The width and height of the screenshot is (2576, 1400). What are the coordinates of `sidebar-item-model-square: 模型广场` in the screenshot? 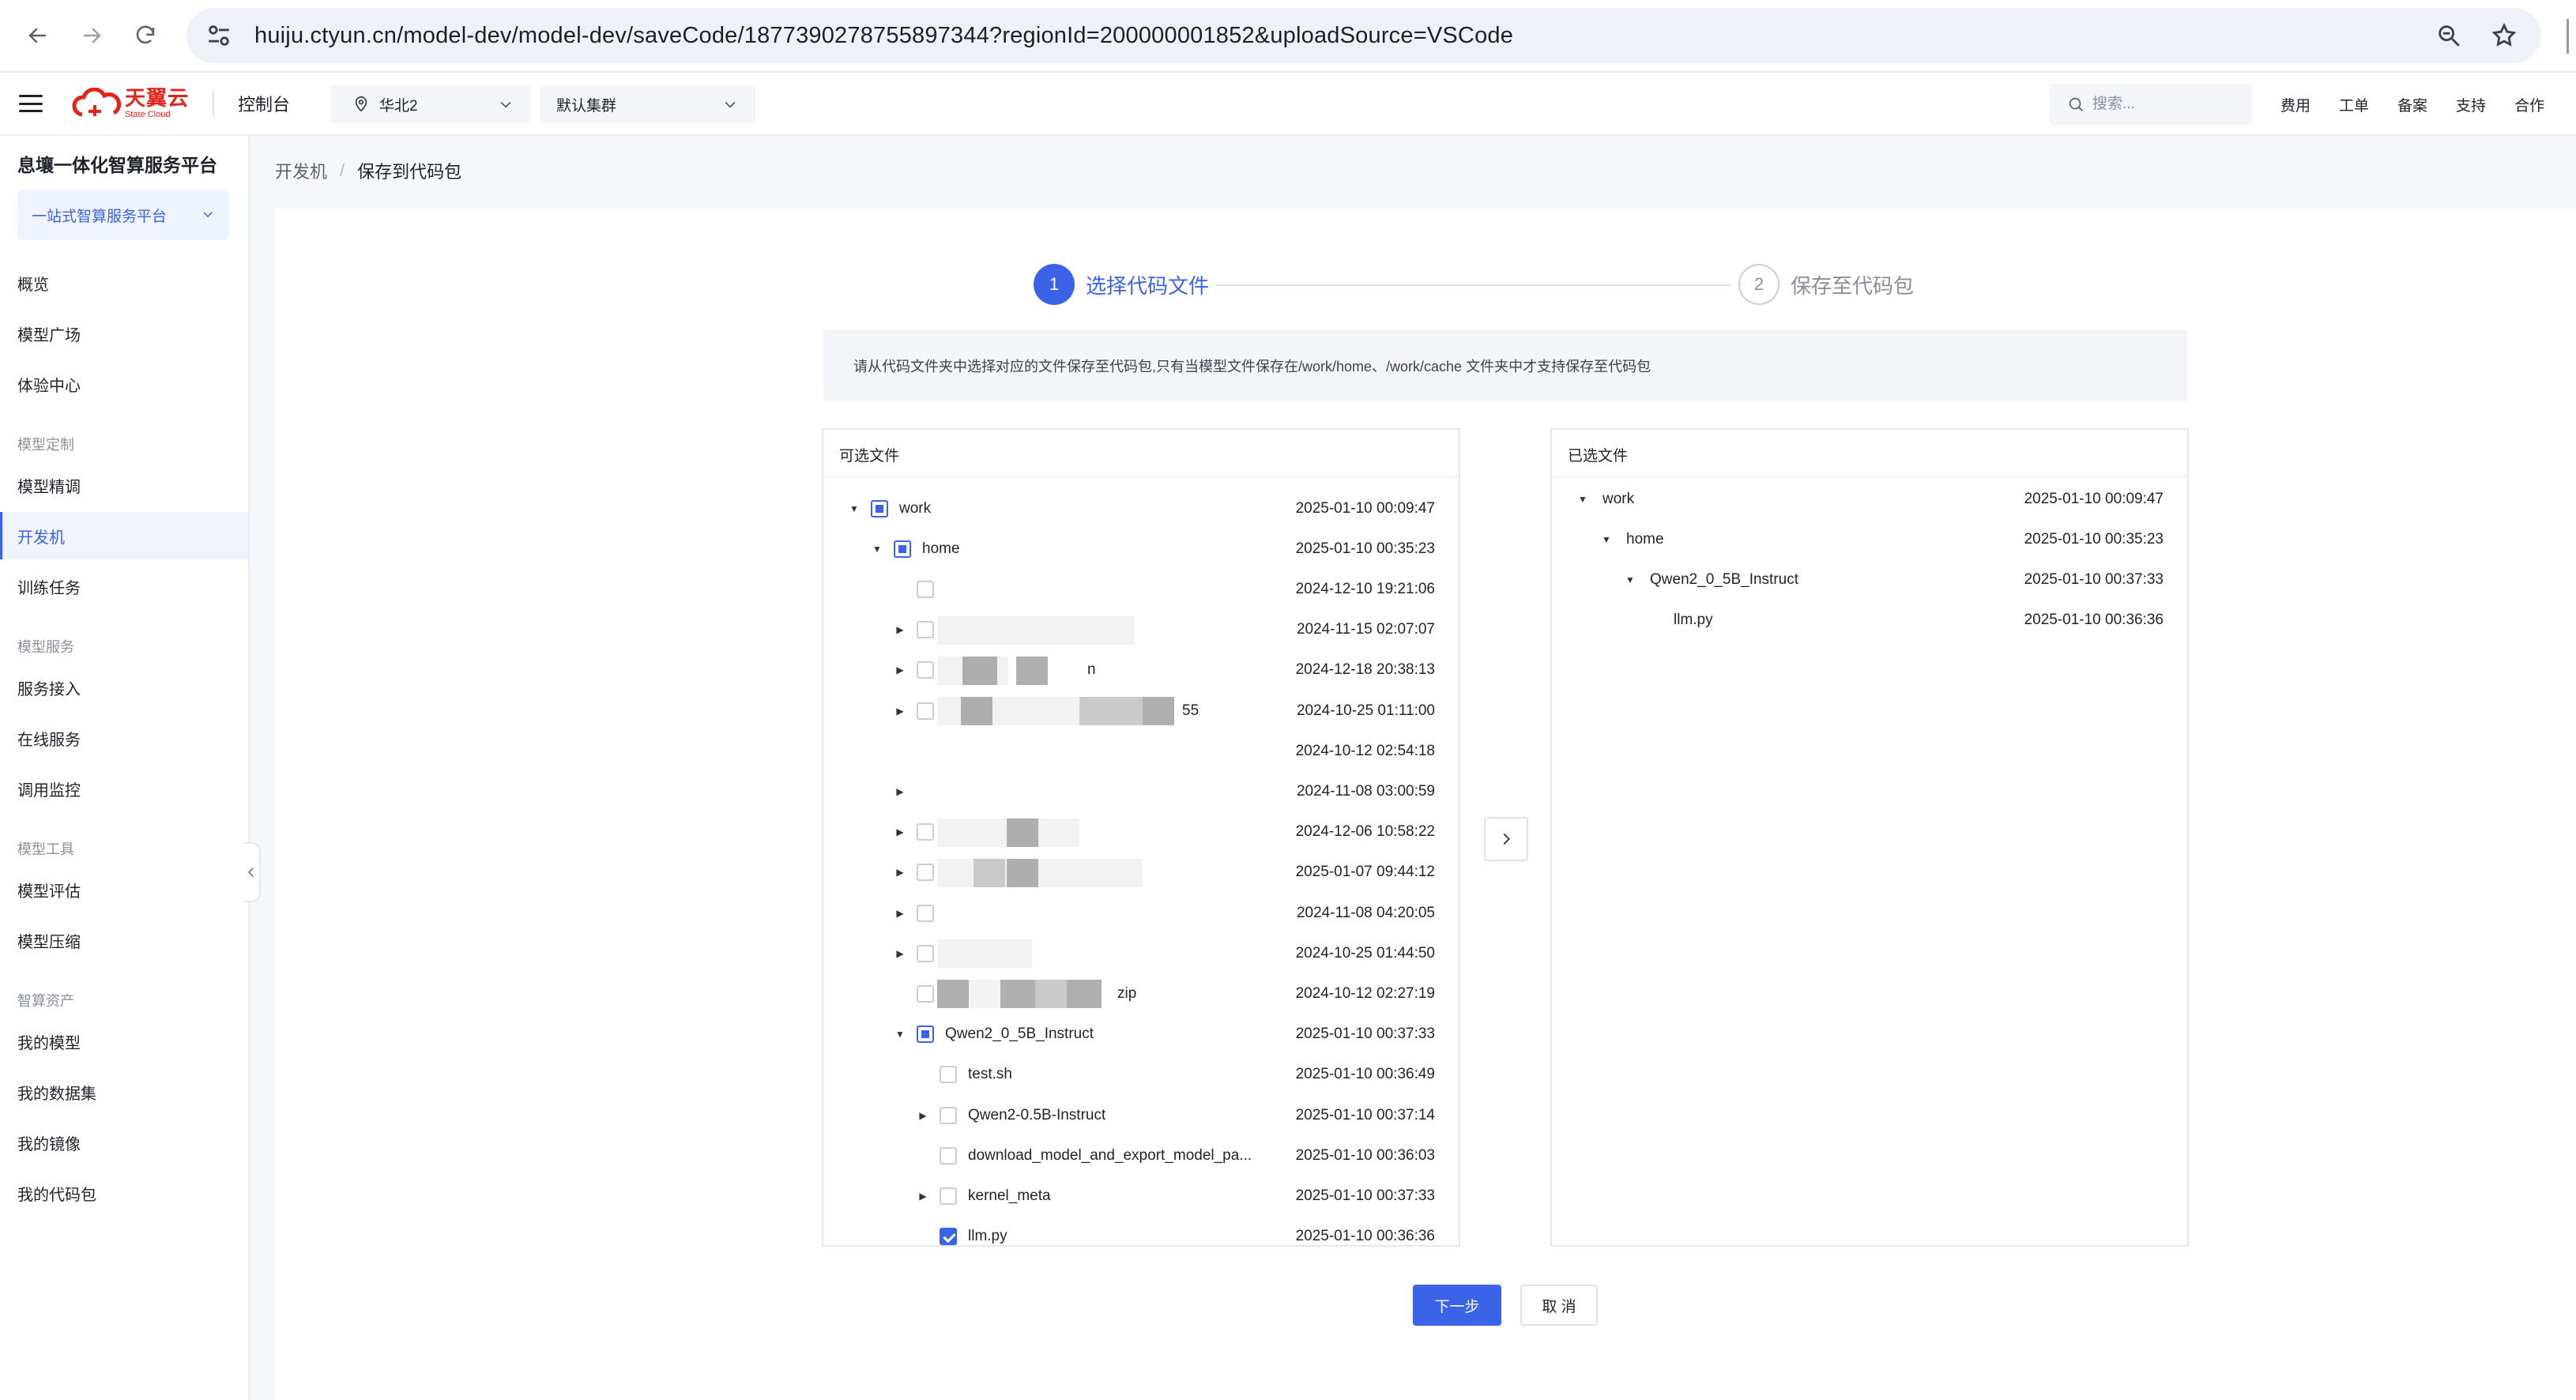 It's located at (124, 334).